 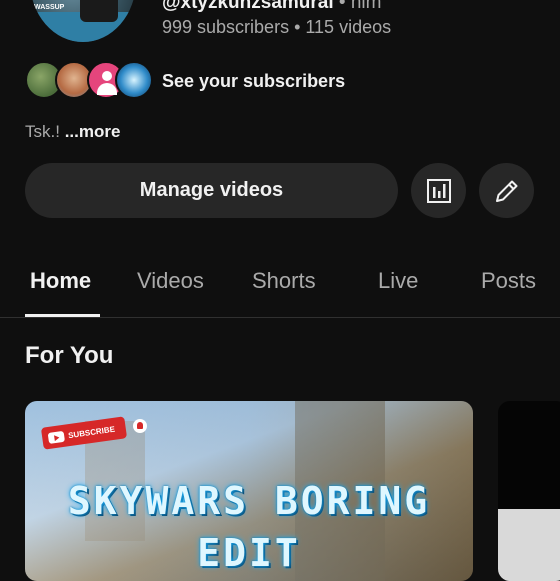 I want to click on description-text: Tsk.!, so click(x=42, y=131).